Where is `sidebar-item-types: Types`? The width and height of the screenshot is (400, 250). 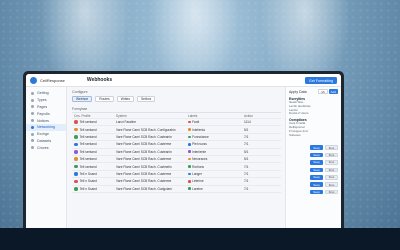 sidebar-item-types: Types is located at coordinates (46, 100).